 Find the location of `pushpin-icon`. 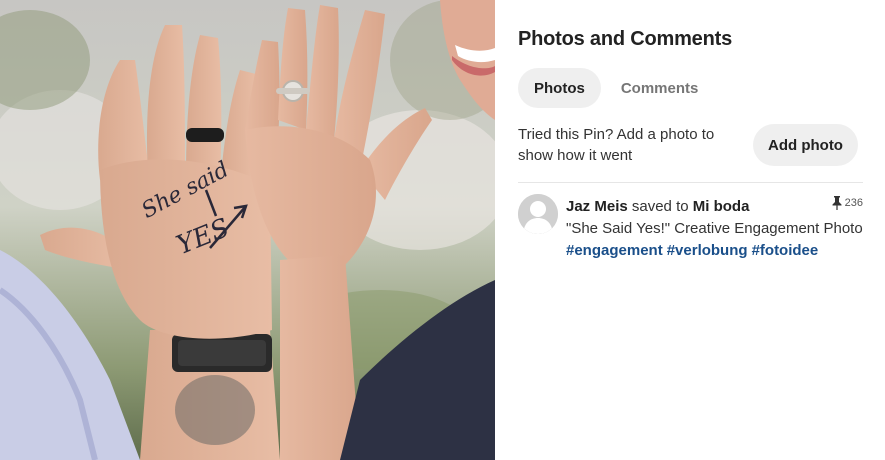

pushpin-icon is located at coordinates (837, 203).